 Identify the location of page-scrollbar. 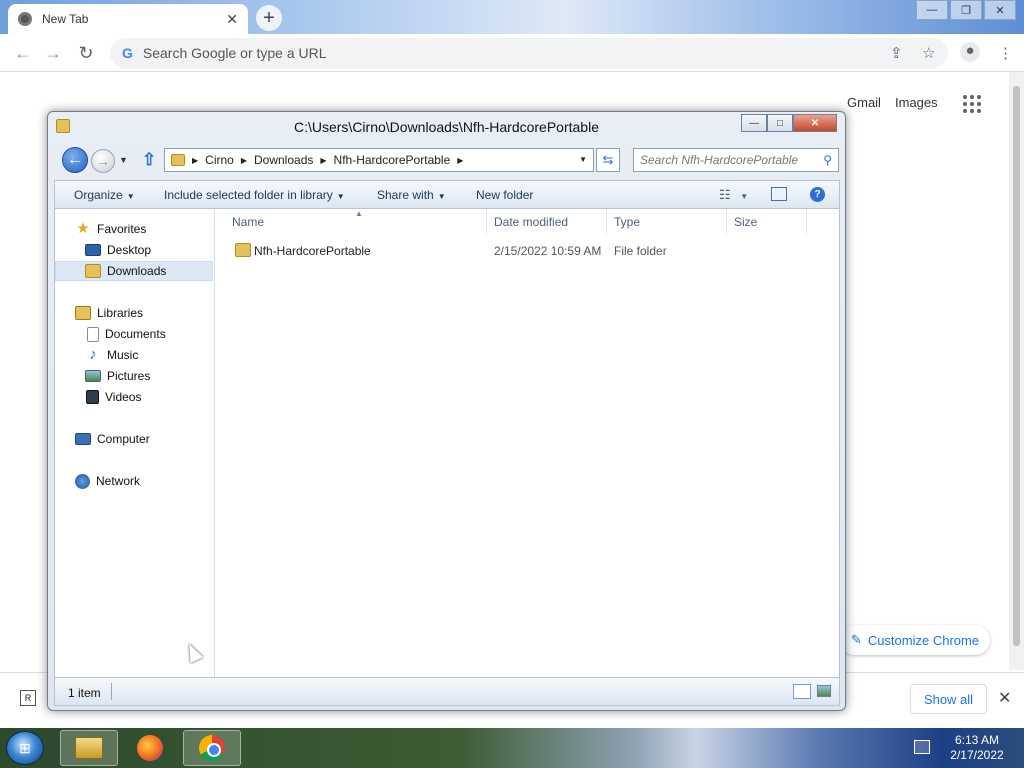
(1016, 371).